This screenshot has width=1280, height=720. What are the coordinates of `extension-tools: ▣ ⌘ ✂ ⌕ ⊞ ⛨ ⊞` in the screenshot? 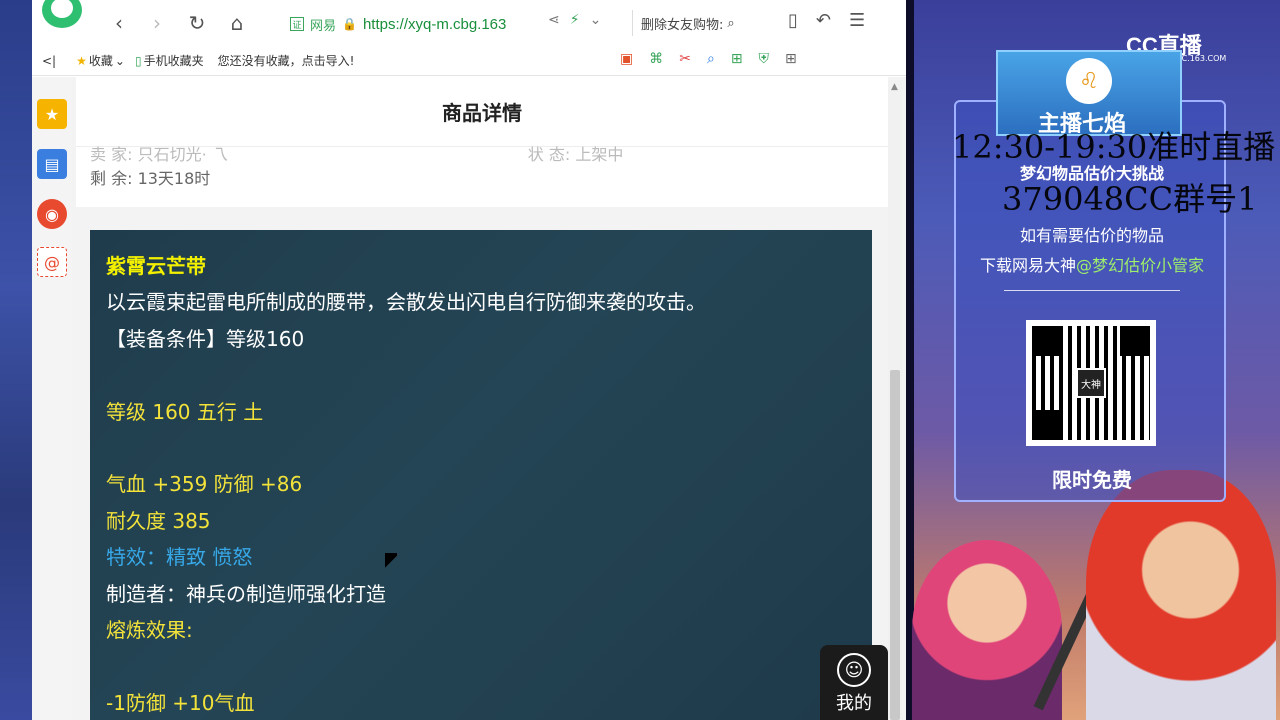 It's located at (708, 59).